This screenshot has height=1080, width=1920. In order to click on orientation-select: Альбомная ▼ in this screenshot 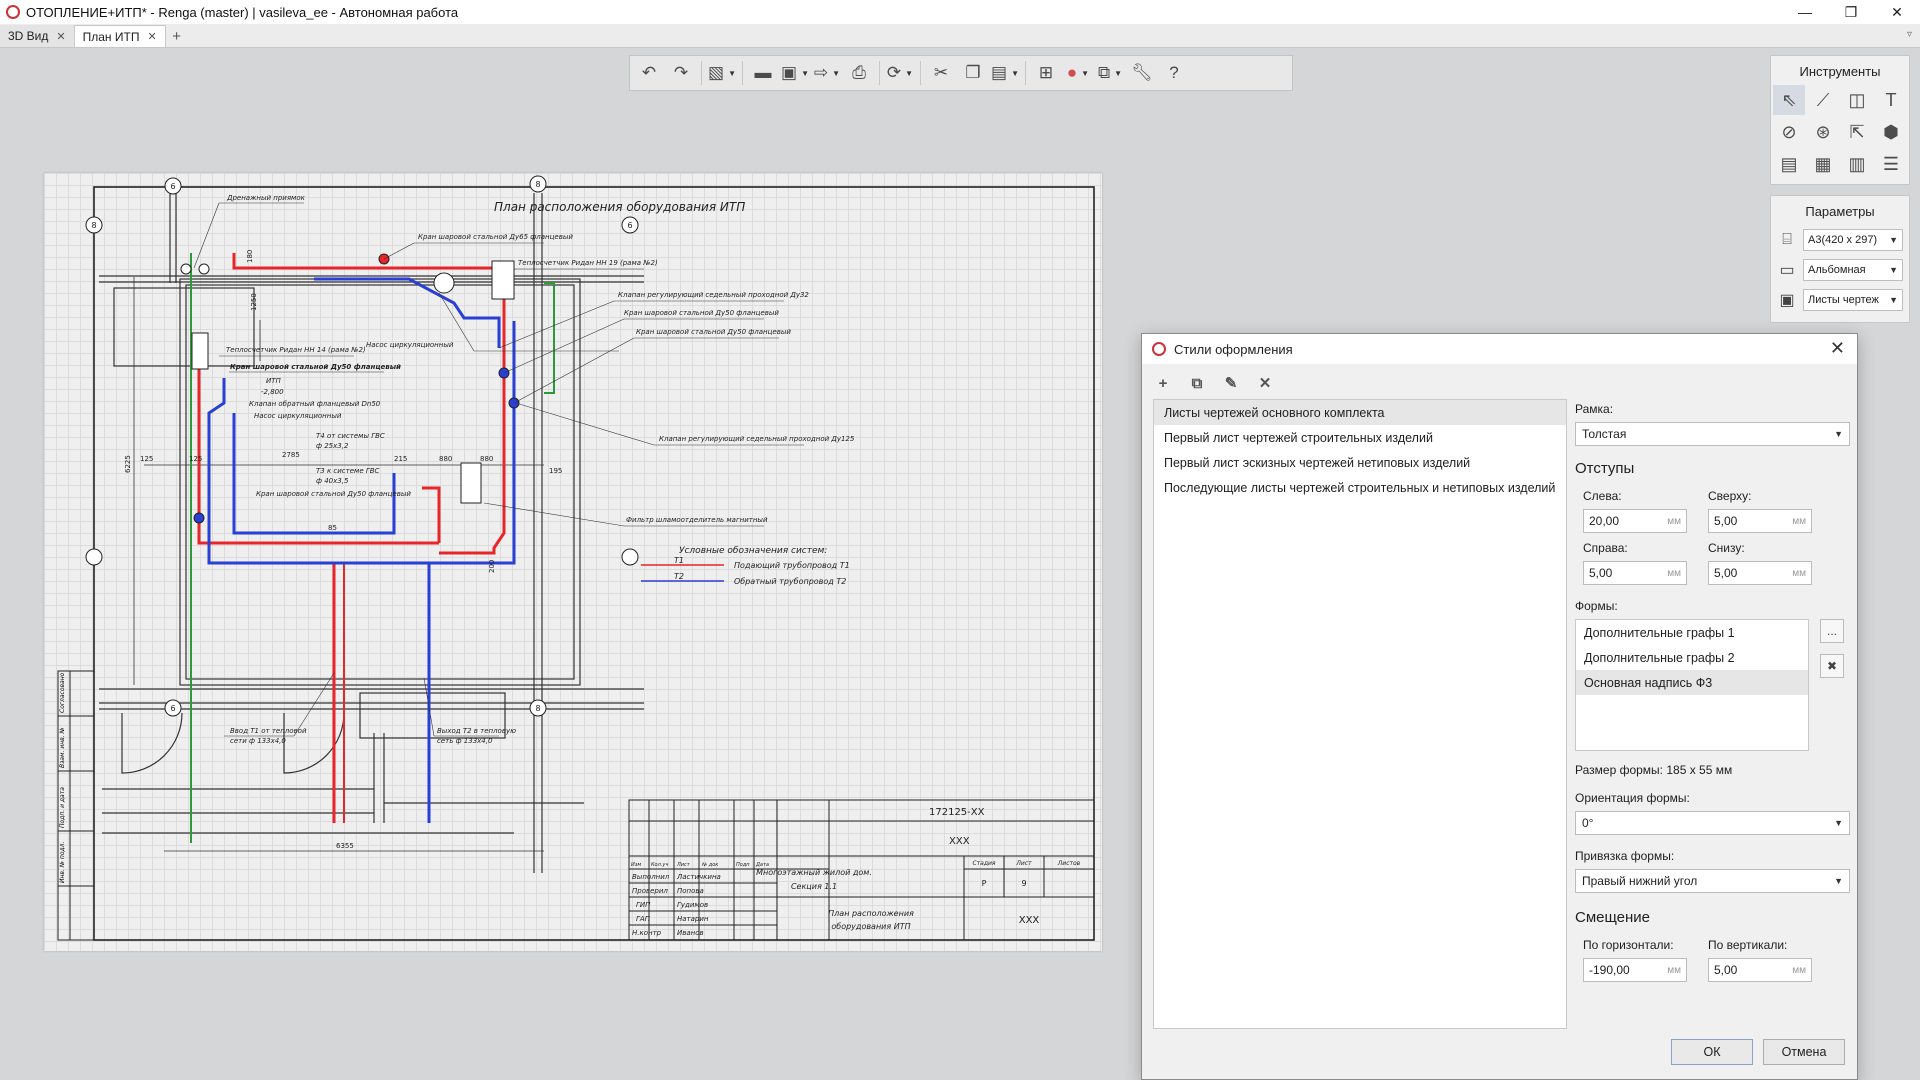, I will do `click(1853, 270)`.